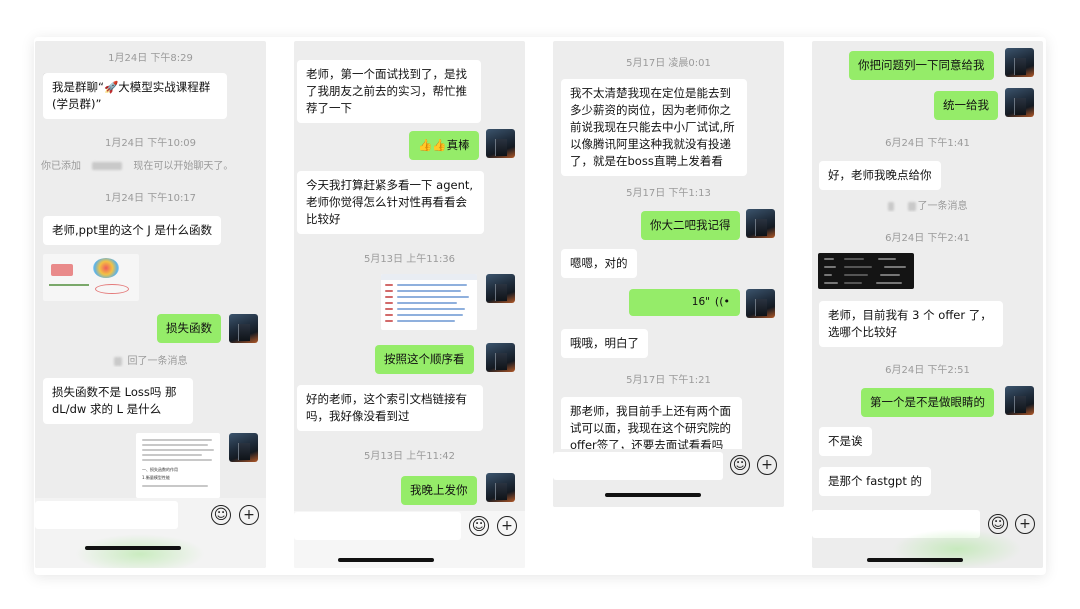 The width and height of the screenshot is (1080, 609). What do you see at coordinates (668, 380) in the screenshot?
I see `timestamp: 5月17日 下午1:21` at bounding box center [668, 380].